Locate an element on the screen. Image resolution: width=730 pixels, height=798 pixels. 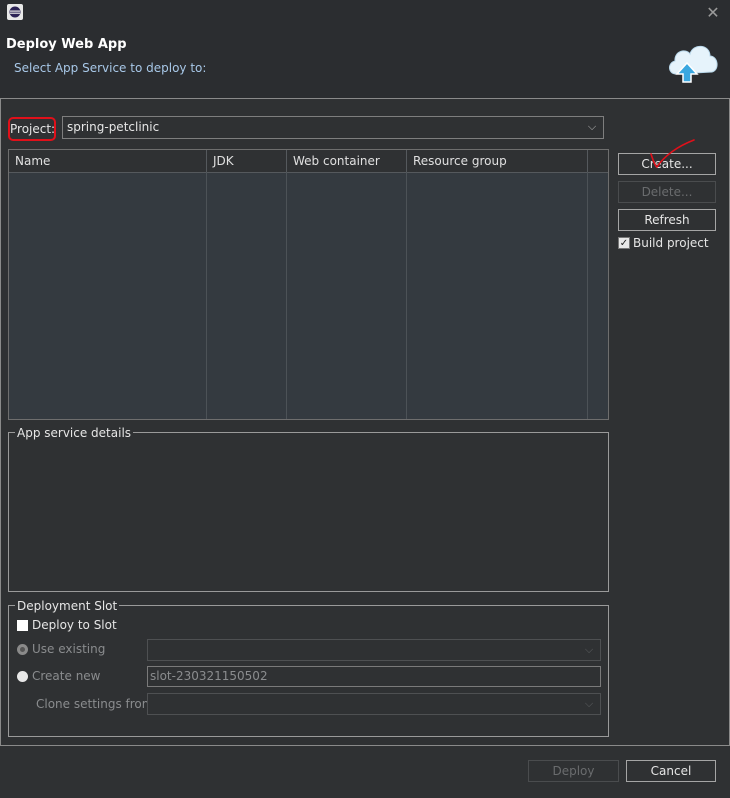
checkmark-annotation is located at coordinates (672, 154).